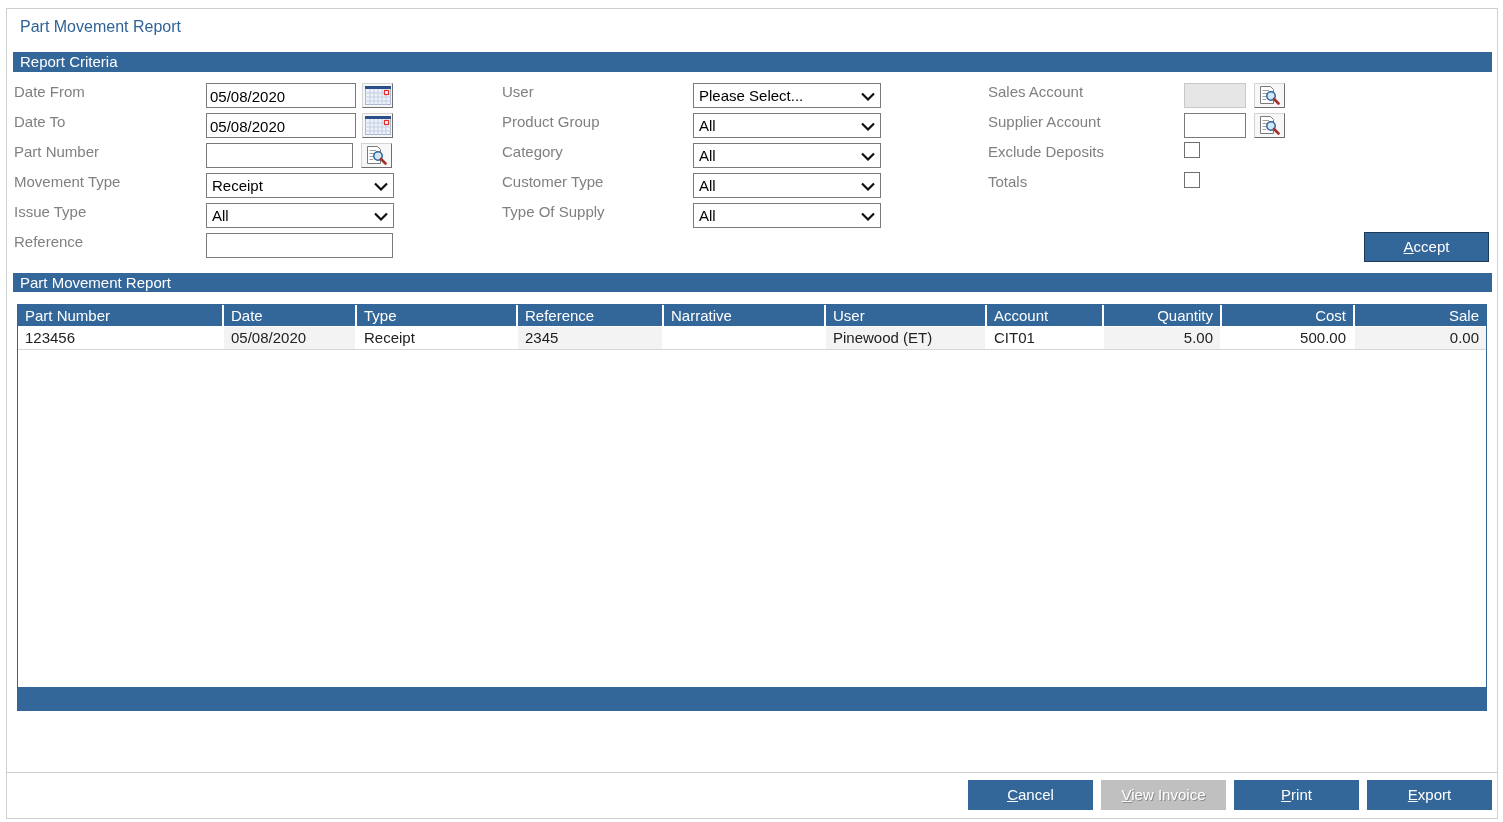 The width and height of the screenshot is (1503, 822). Describe the element at coordinates (1429, 795) in the screenshot. I see `action-button: Export` at that location.